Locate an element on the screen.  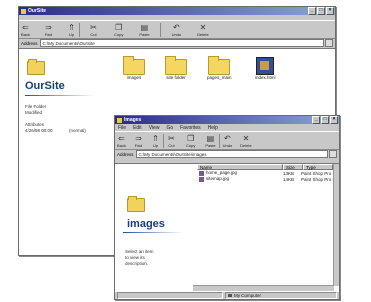
modified-label: Modified is located at coordinates (34, 112).